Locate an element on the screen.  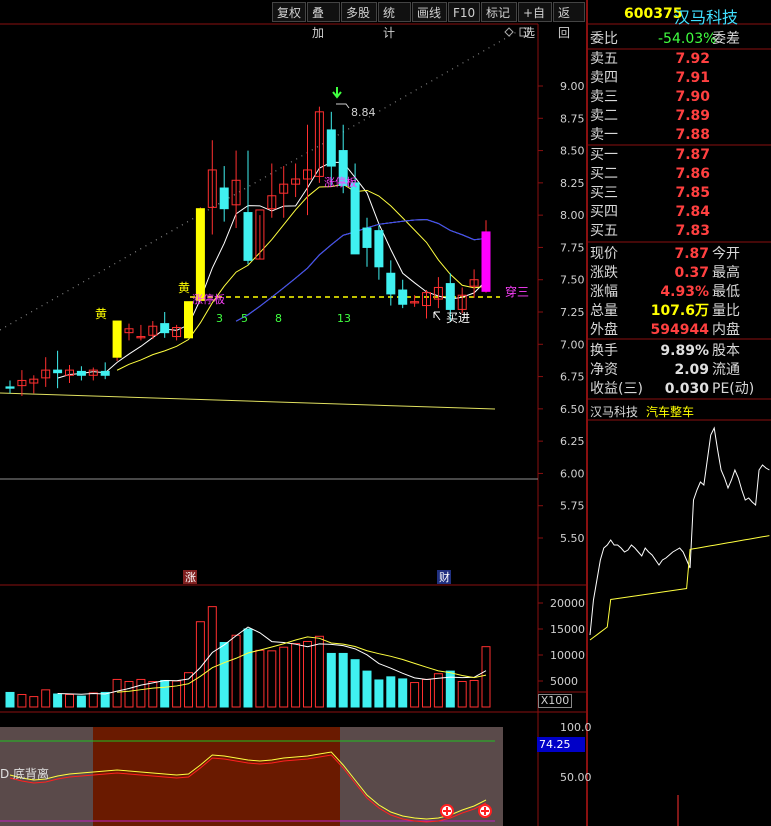
event-marker: 财 is located at coordinates (444, 577).